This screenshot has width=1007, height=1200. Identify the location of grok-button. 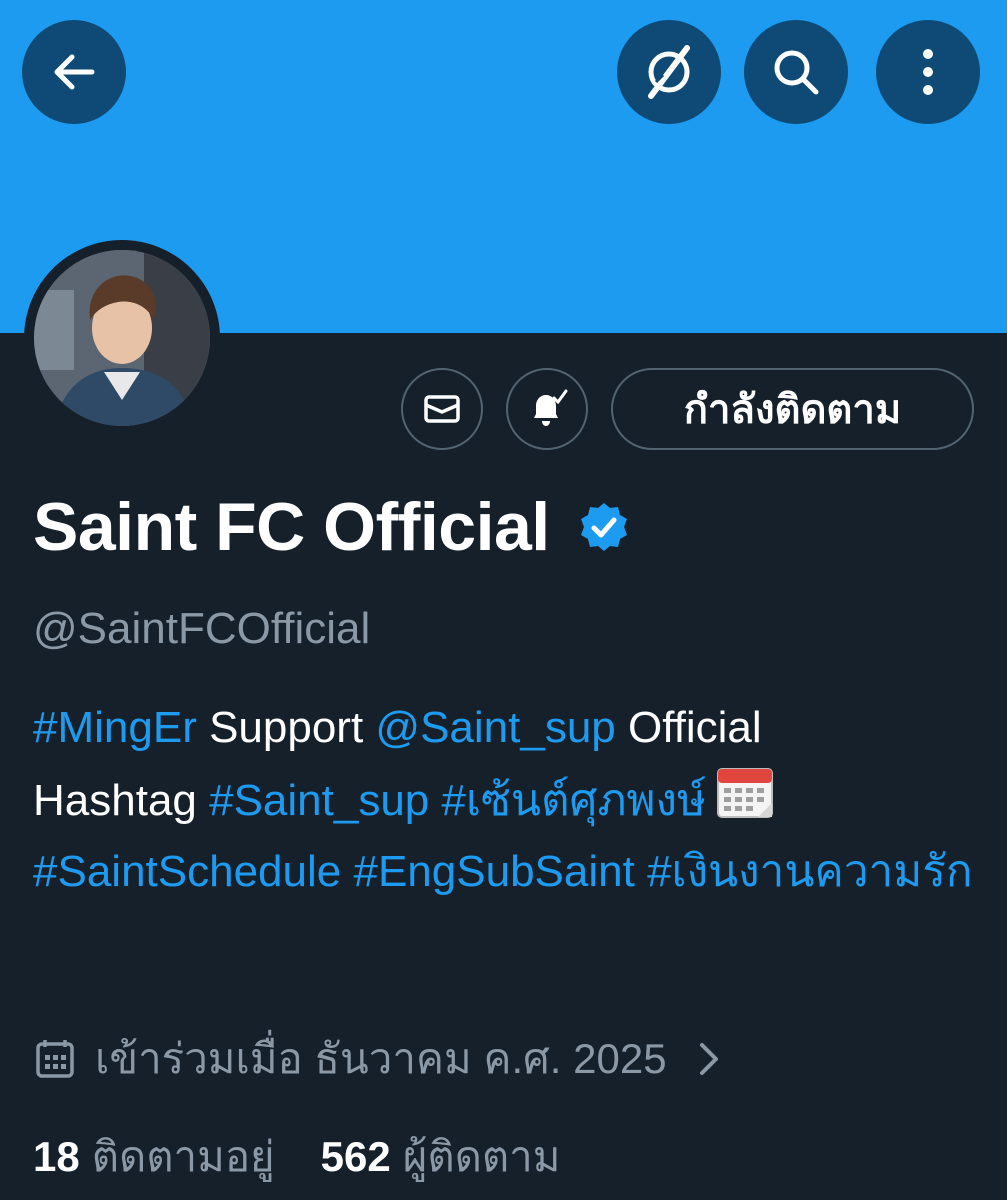
(669, 72).